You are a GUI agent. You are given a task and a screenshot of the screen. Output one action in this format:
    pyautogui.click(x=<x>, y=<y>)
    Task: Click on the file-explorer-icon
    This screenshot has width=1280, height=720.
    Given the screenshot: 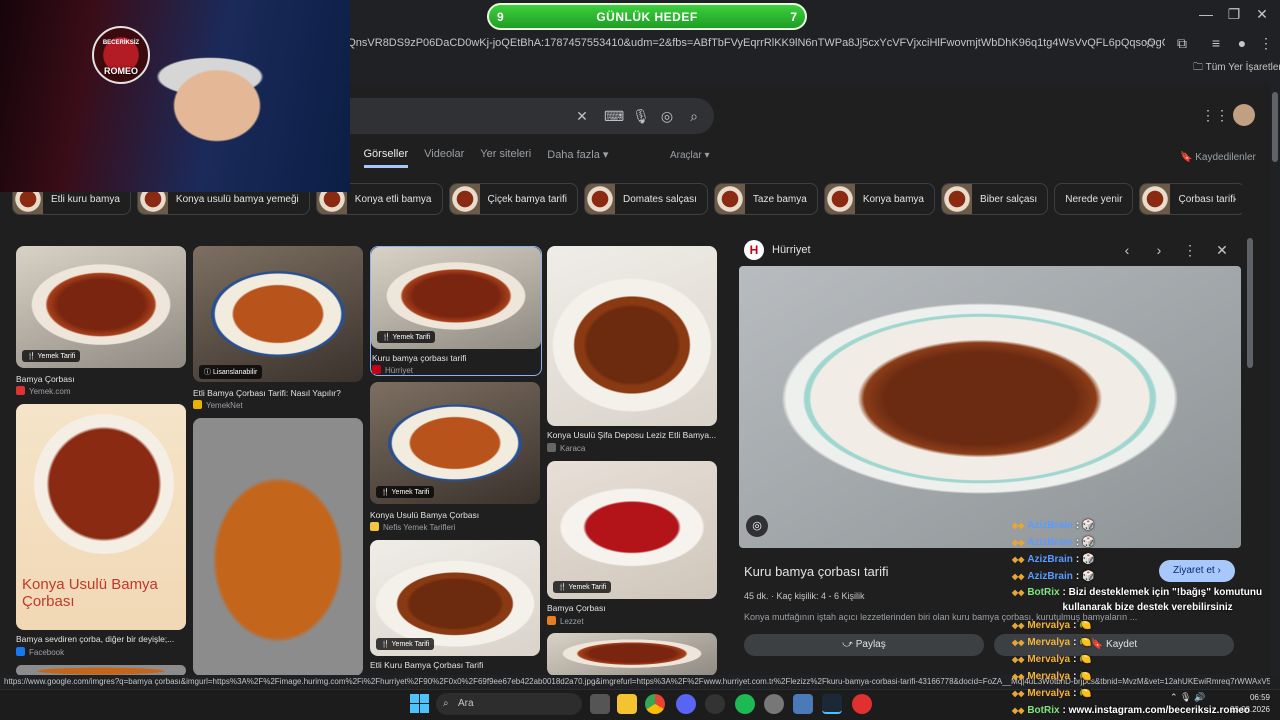 What is the action you would take?
    pyautogui.click(x=627, y=704)
    